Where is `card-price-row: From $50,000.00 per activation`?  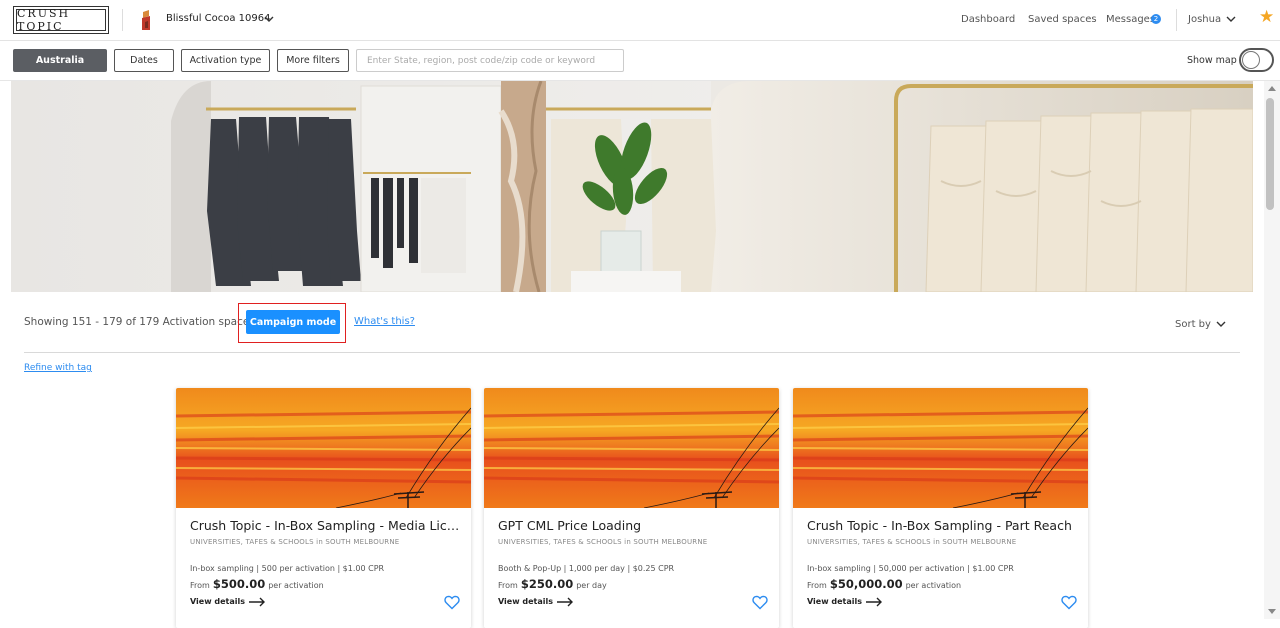 card-price-row: From $50,000.00 per activation is located at coordinates (884, 584).